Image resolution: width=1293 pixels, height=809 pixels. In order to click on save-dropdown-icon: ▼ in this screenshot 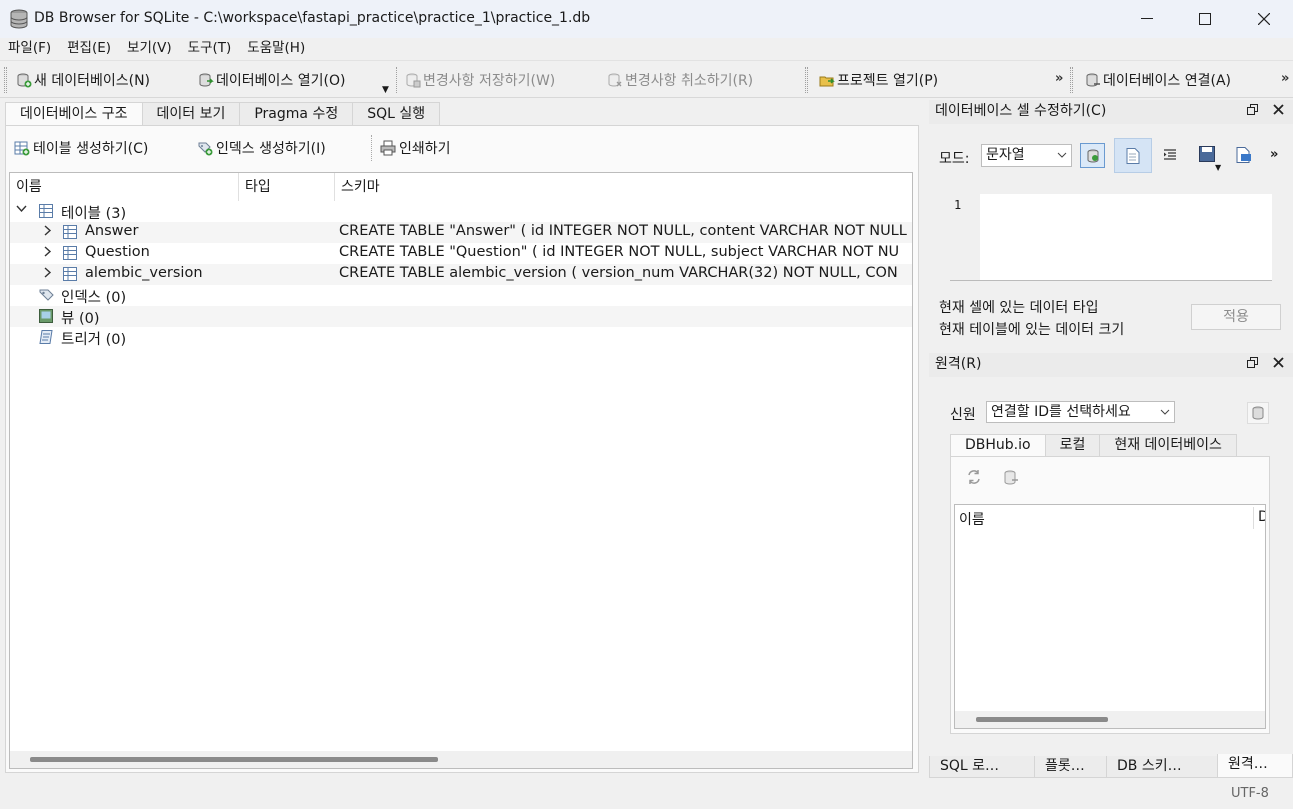, I will do `click(1218, 167)`.